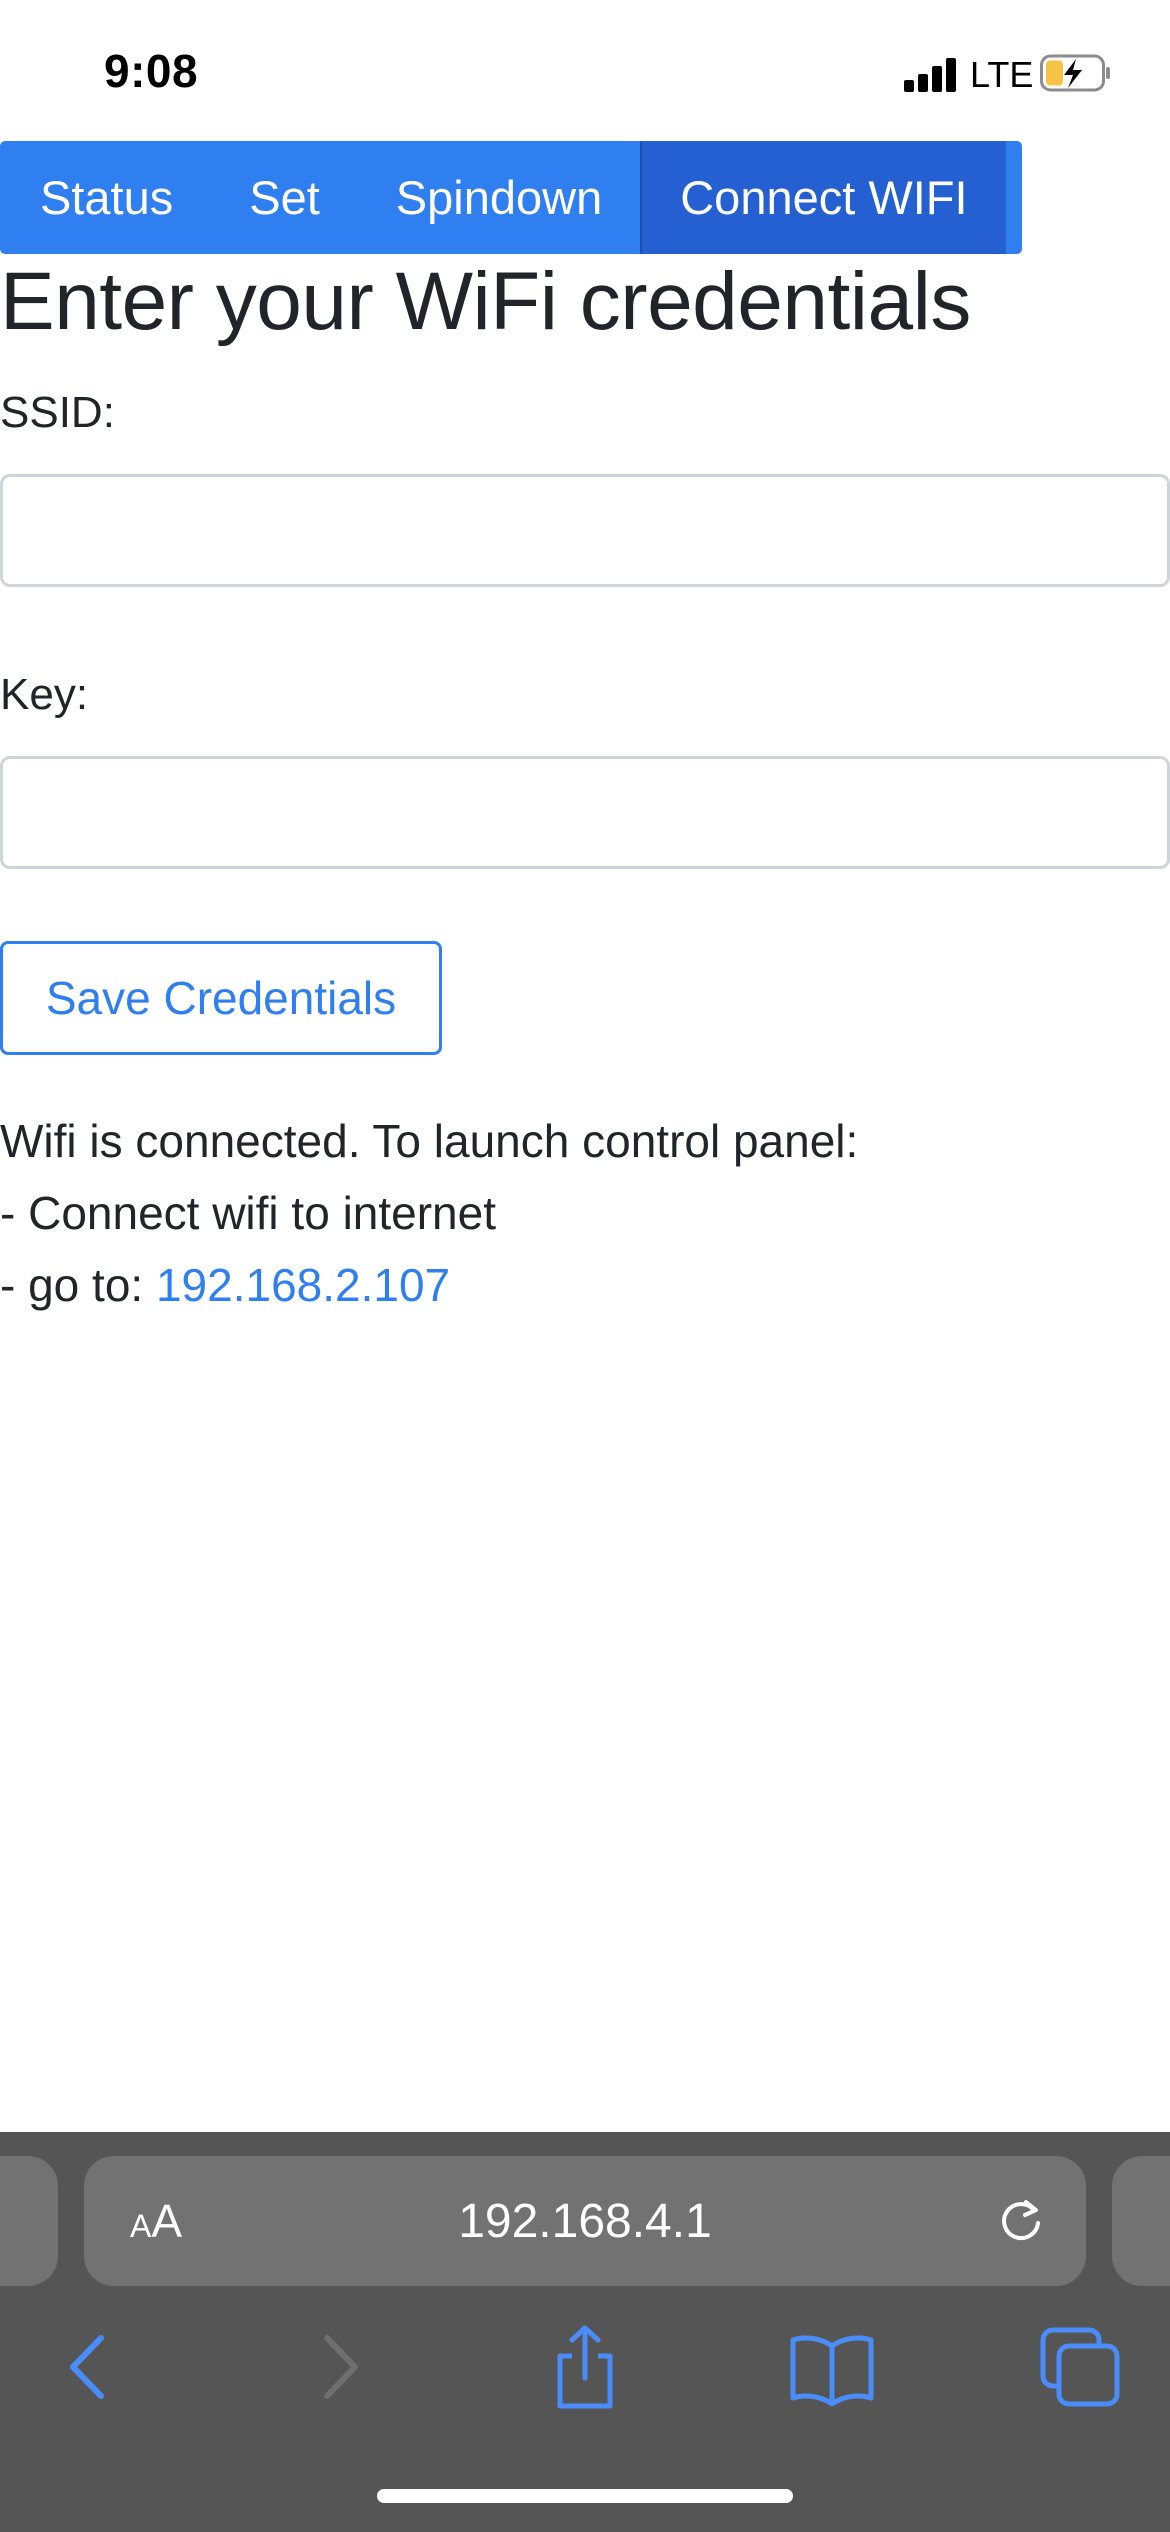  I want to click on address-bar: AA 192.168.4.1, so click(585, 2221).